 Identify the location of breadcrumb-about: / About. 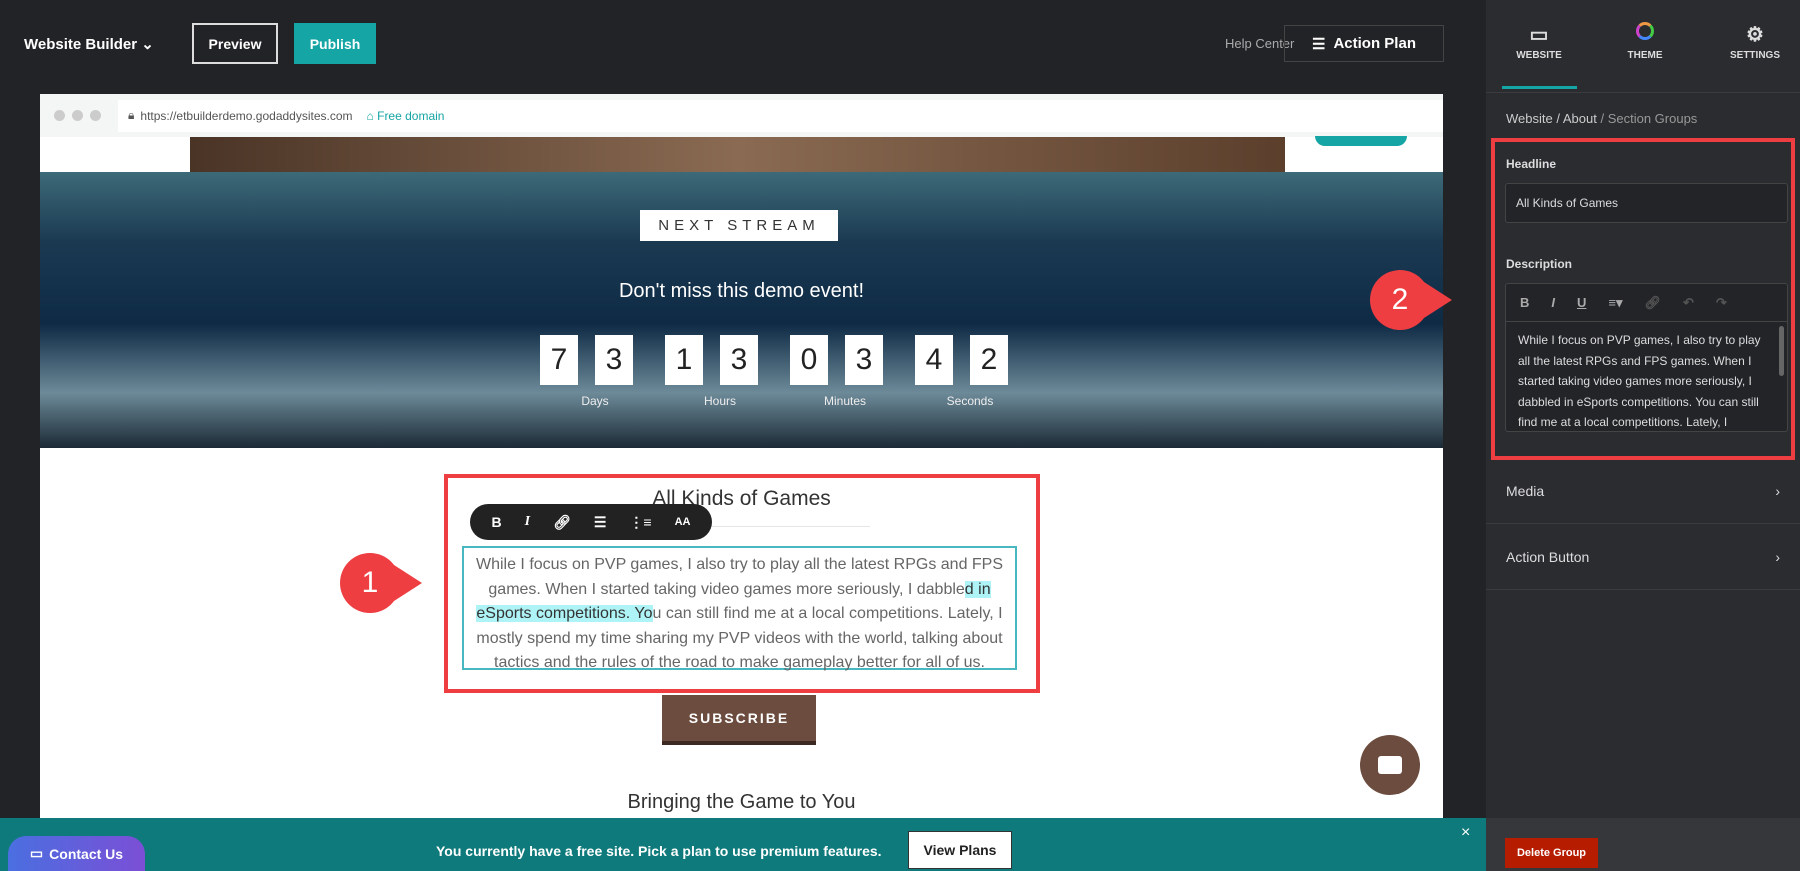
(1576, 118).